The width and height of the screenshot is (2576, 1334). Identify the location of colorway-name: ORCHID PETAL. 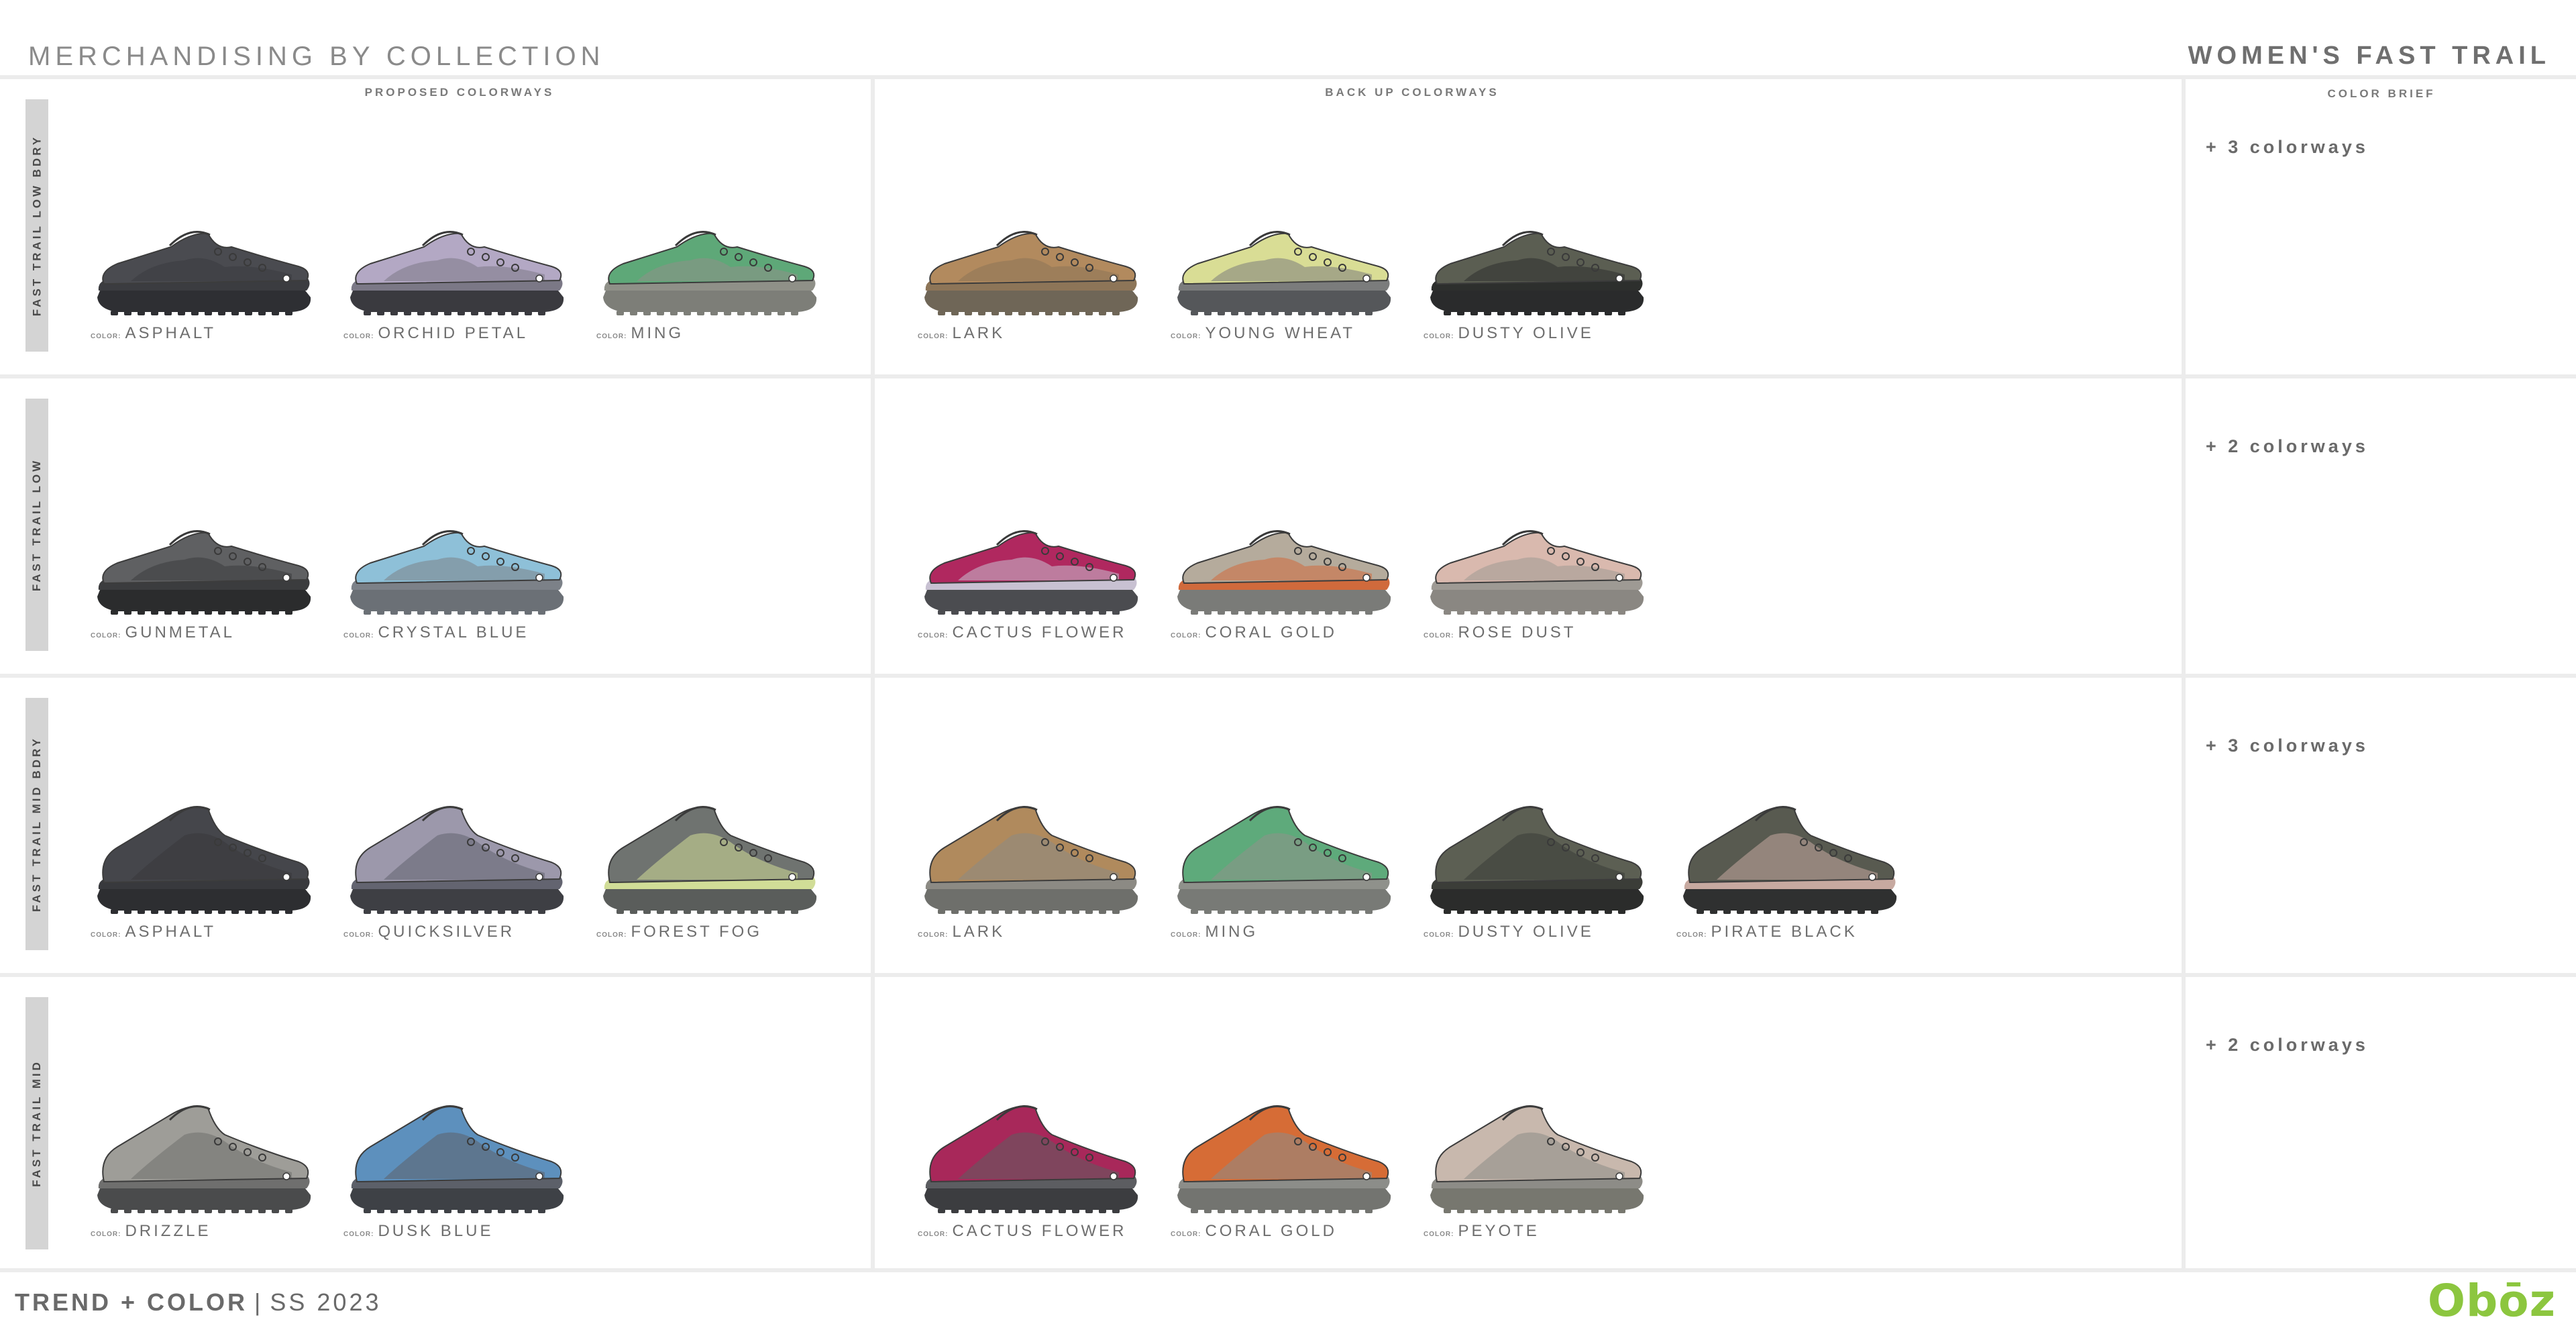
(453, 333).